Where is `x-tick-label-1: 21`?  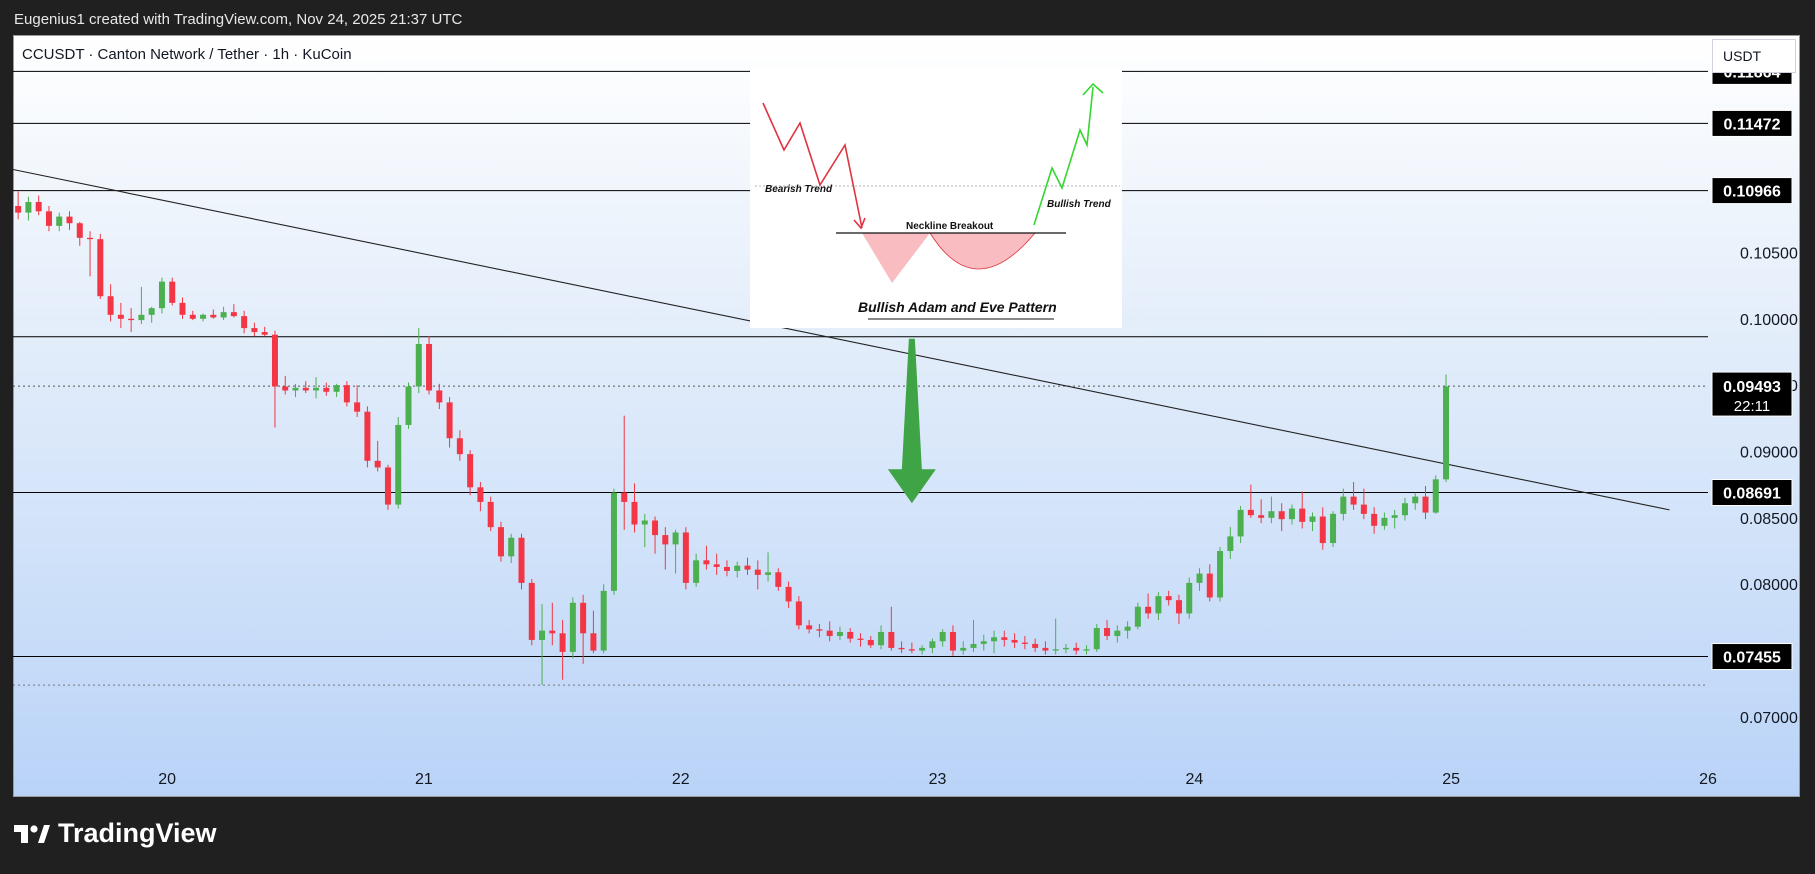
x-tick-label-1: 21 is located at coordinates (424, 779).